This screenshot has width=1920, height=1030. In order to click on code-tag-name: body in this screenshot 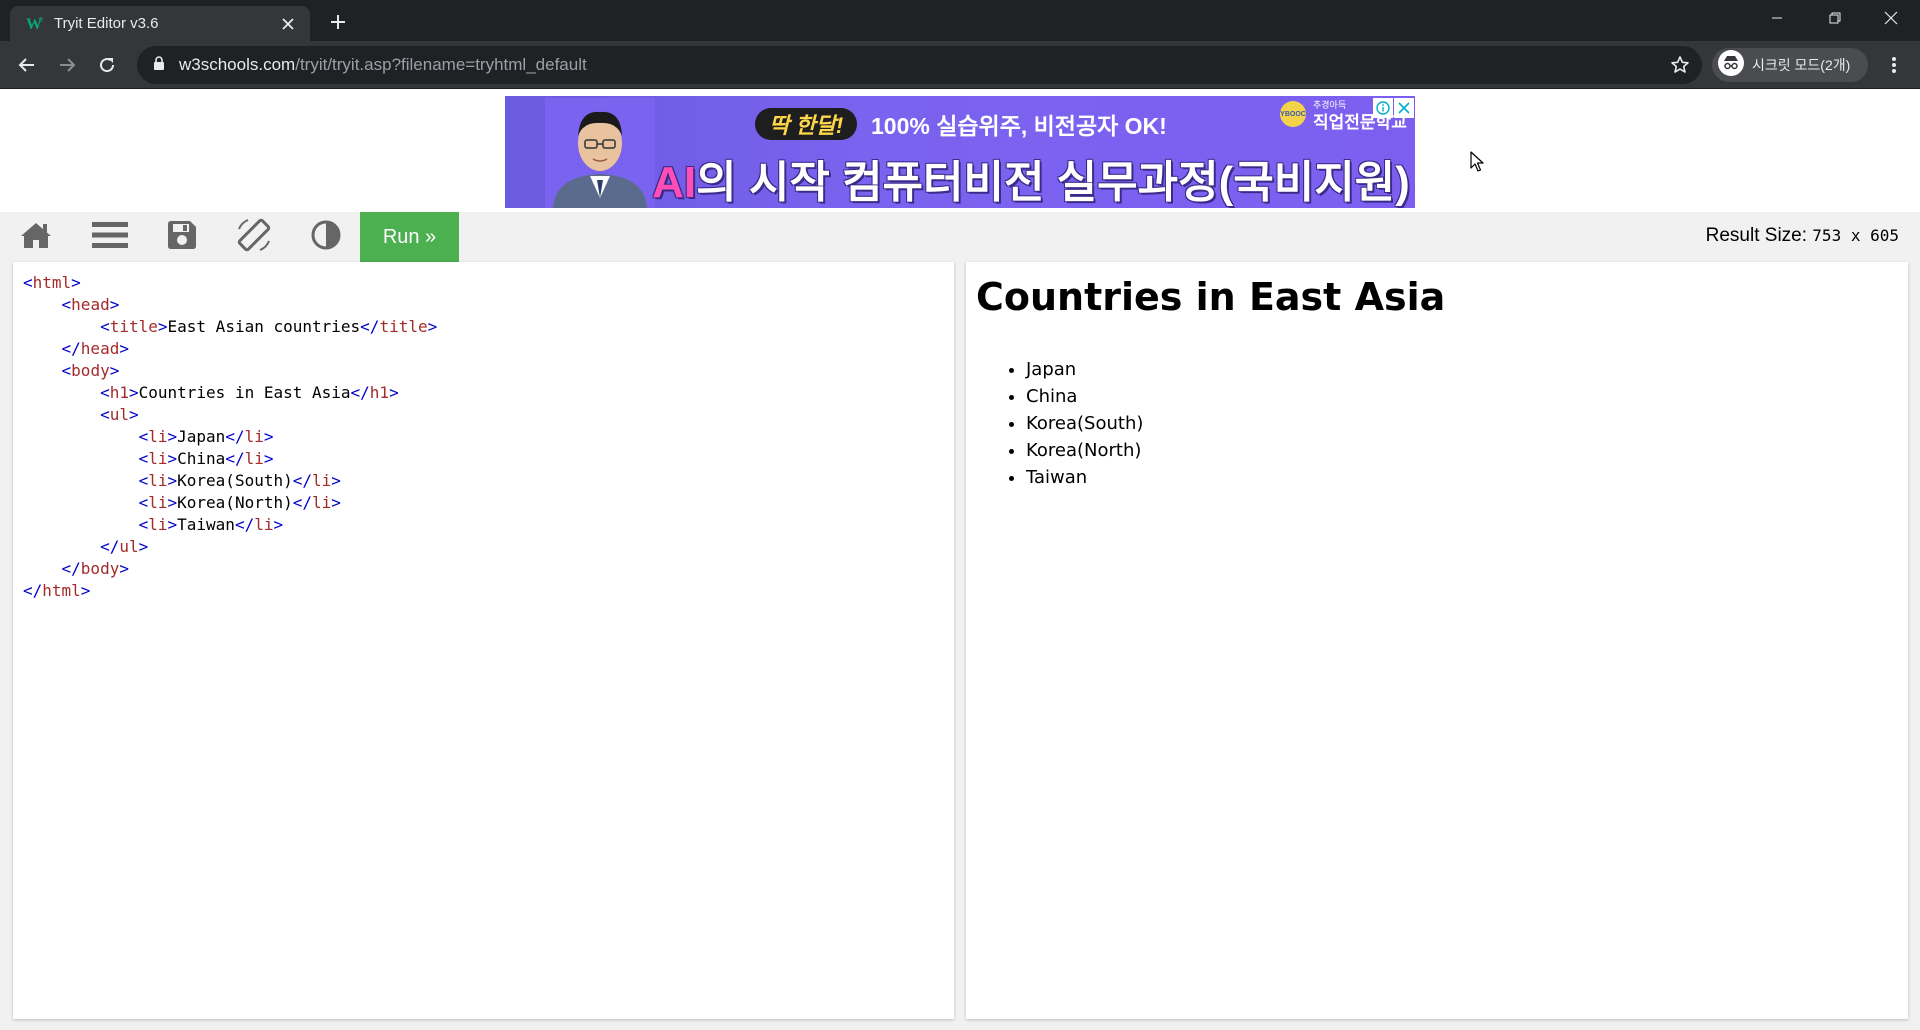, I will do `click(90, 370)`.